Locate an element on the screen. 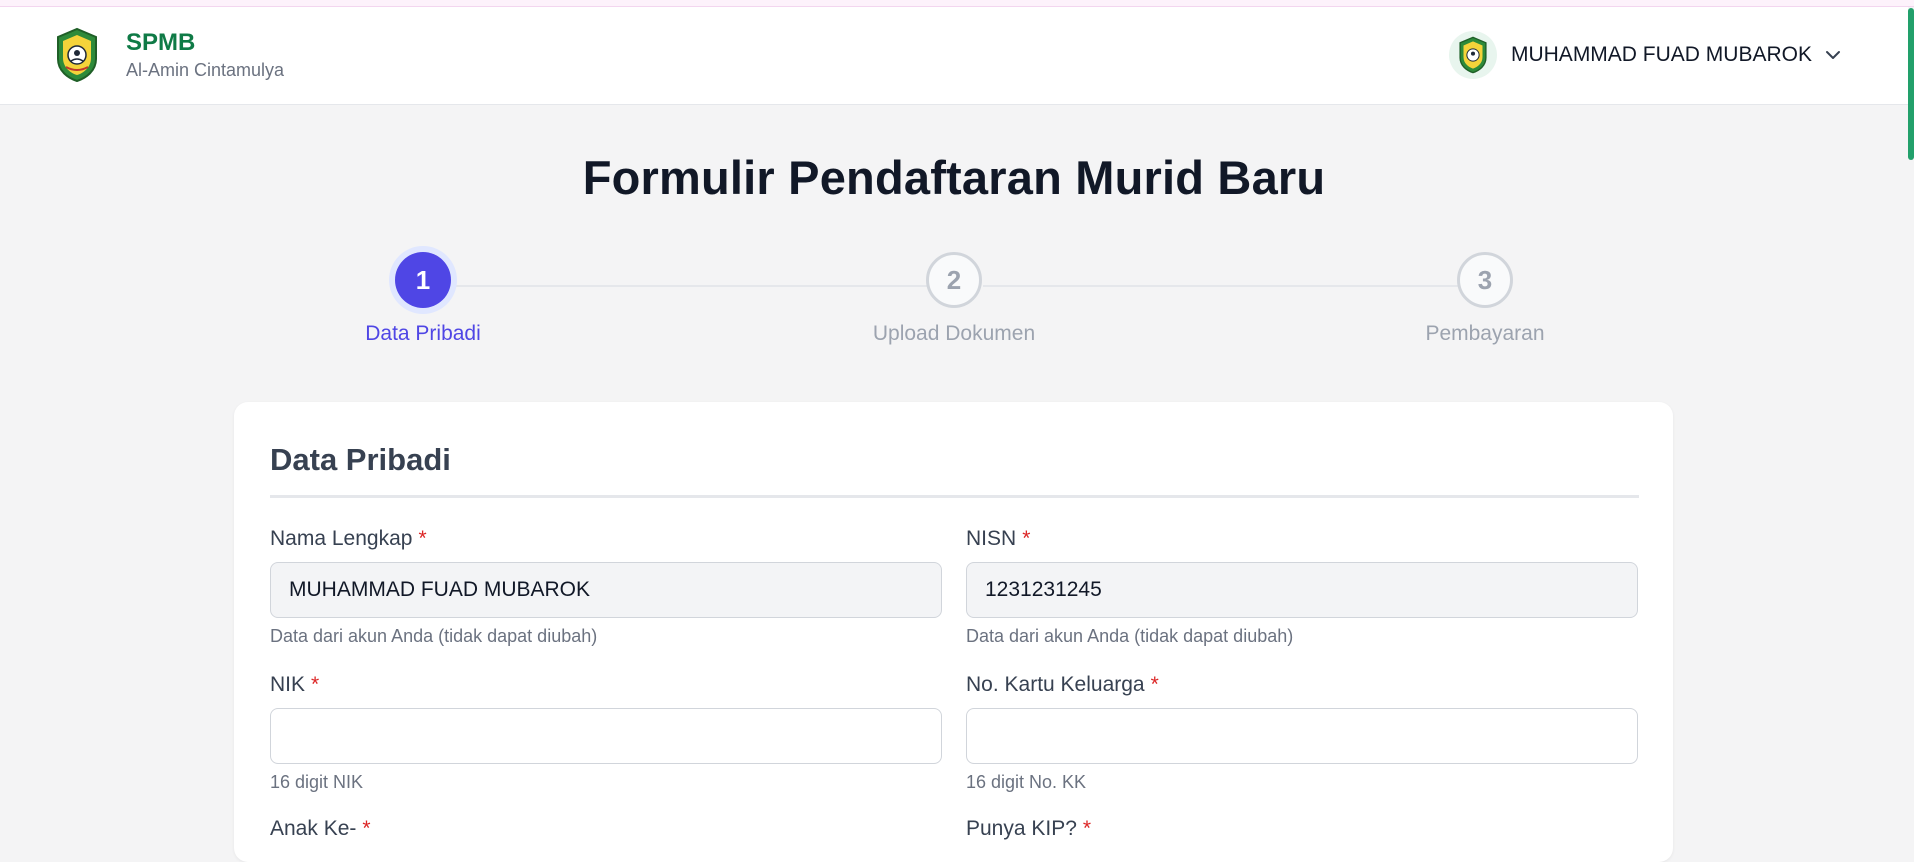 The height and width of the screenshot is (862, 1914). avatar is located at coordinates (1472, 55).